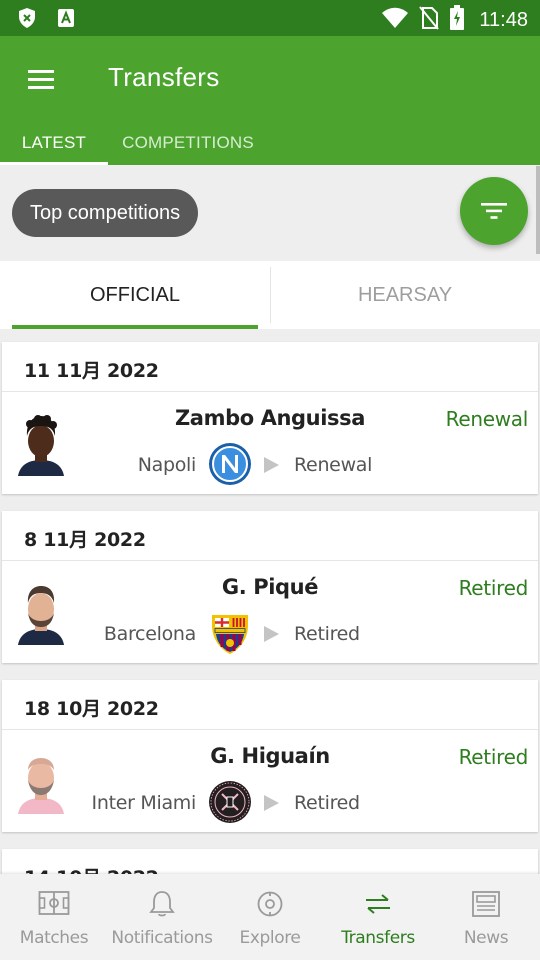 The image size is (540, 960). Describe the element at coordinates (230, 464) in the screenshot. I see `napoli-crest-icon` at that location.